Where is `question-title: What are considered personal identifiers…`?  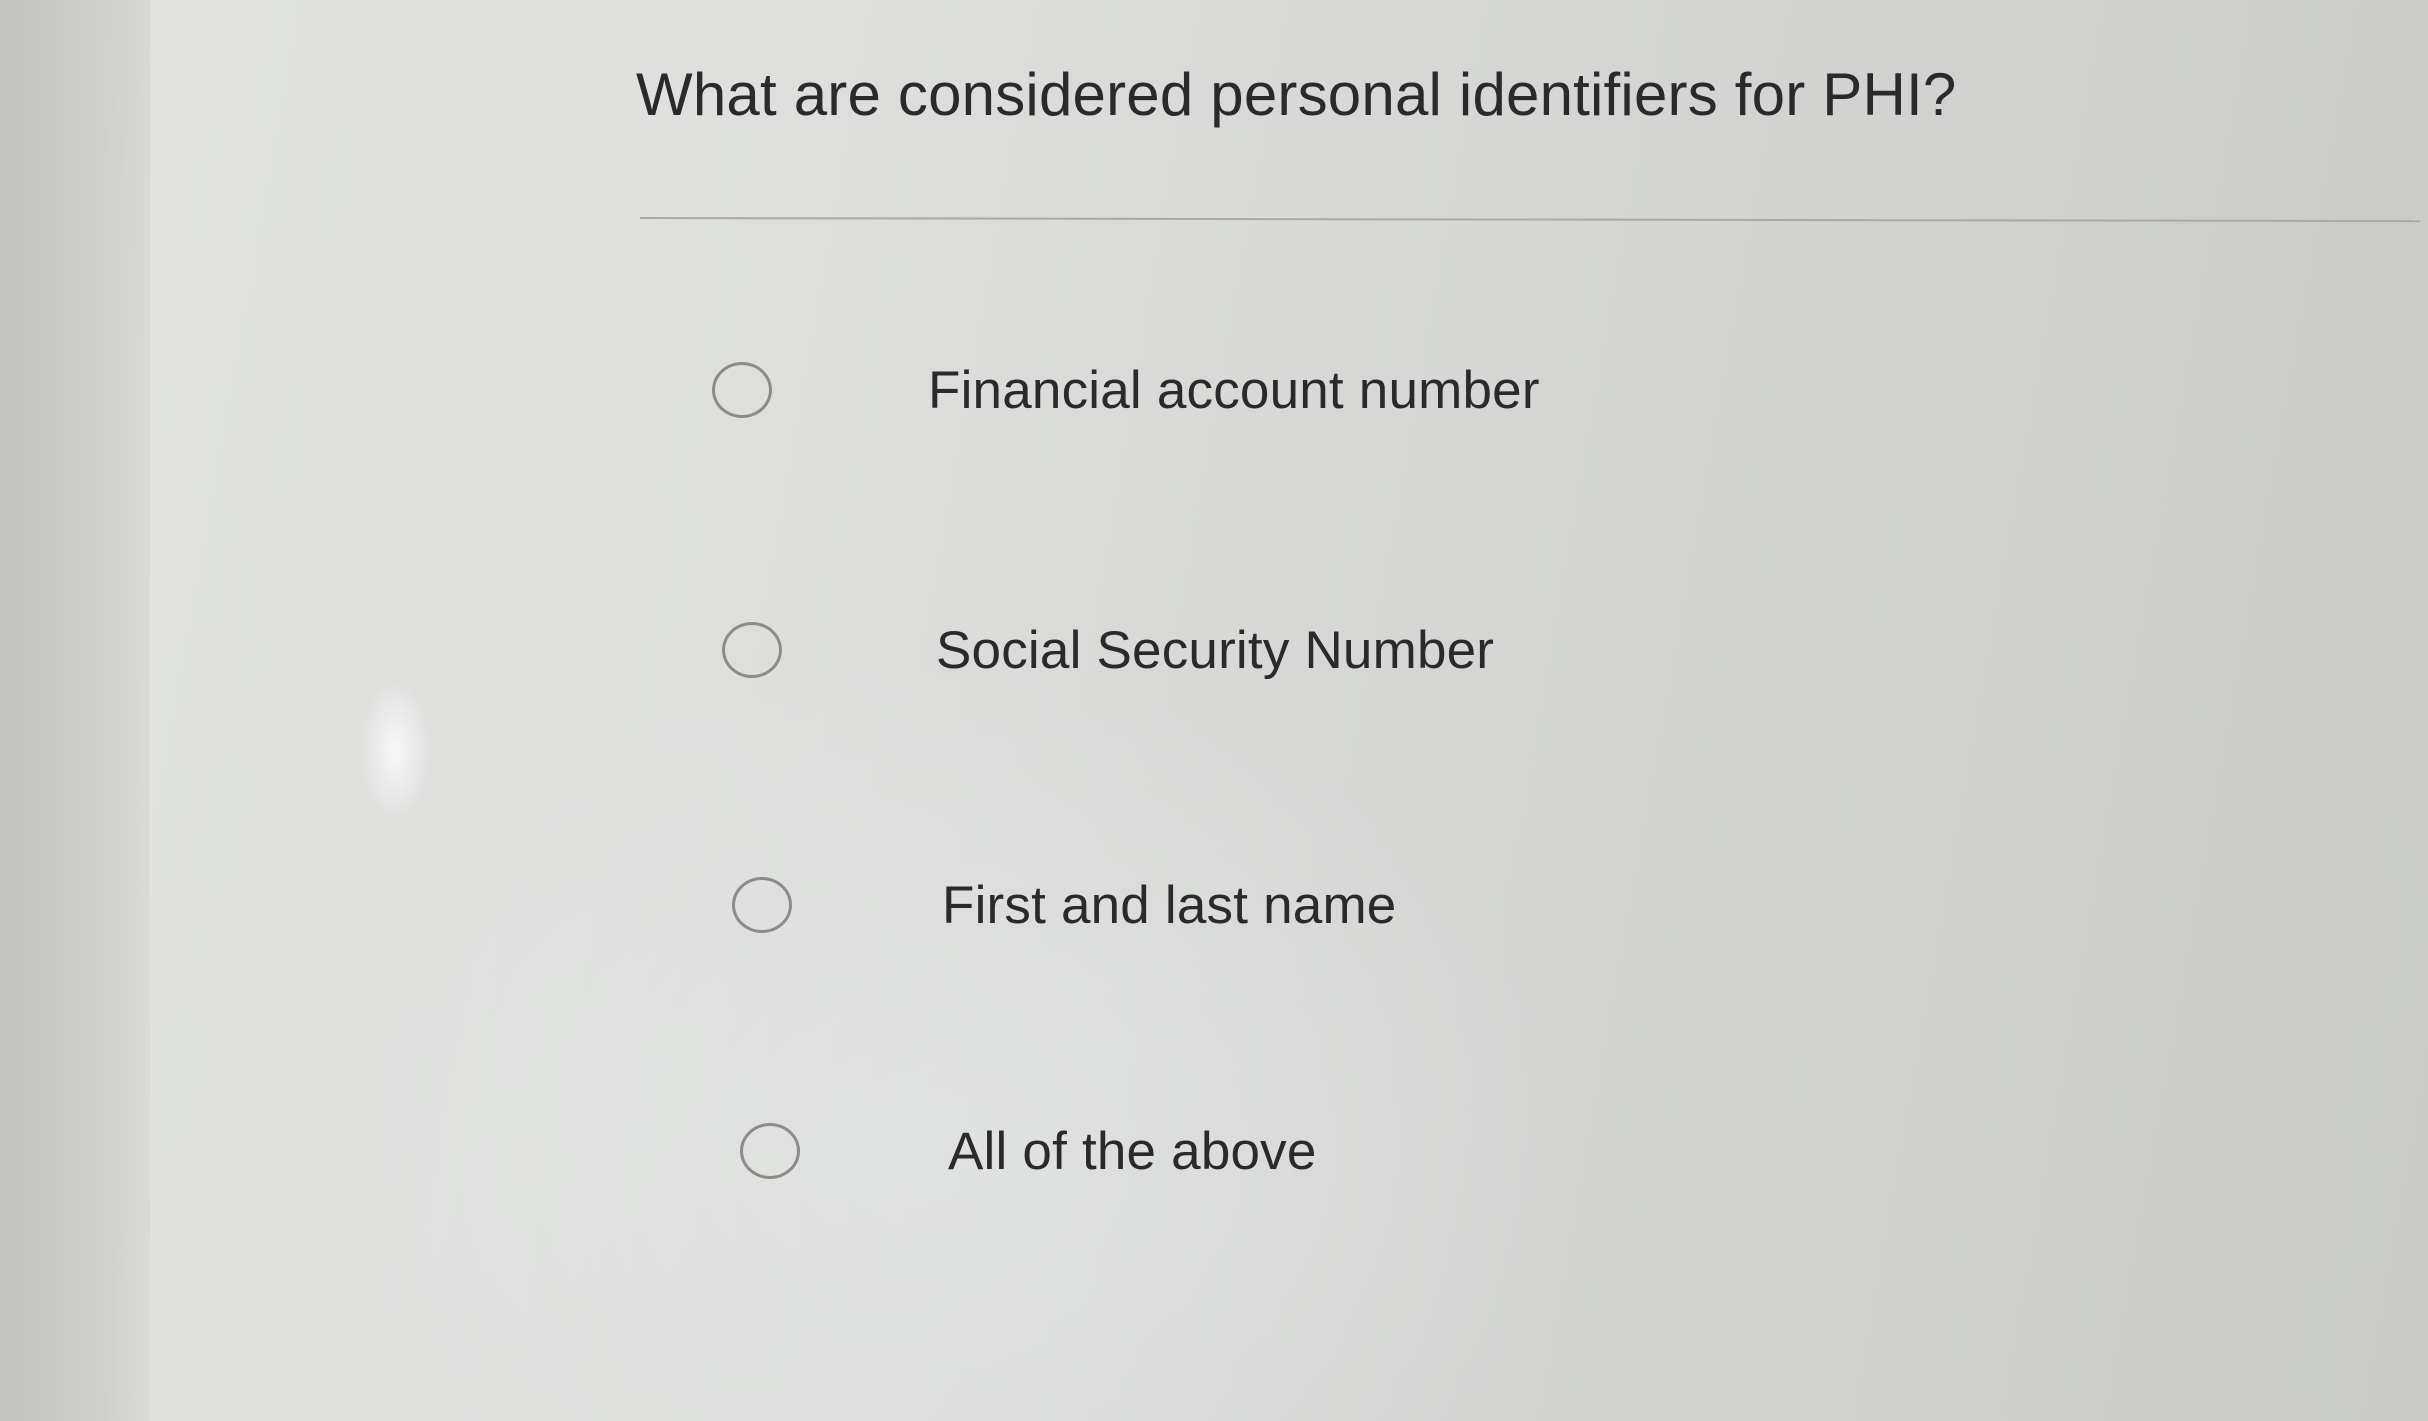
question-title: What are considered personal identifiers… is located at coordinates (1296, 94).